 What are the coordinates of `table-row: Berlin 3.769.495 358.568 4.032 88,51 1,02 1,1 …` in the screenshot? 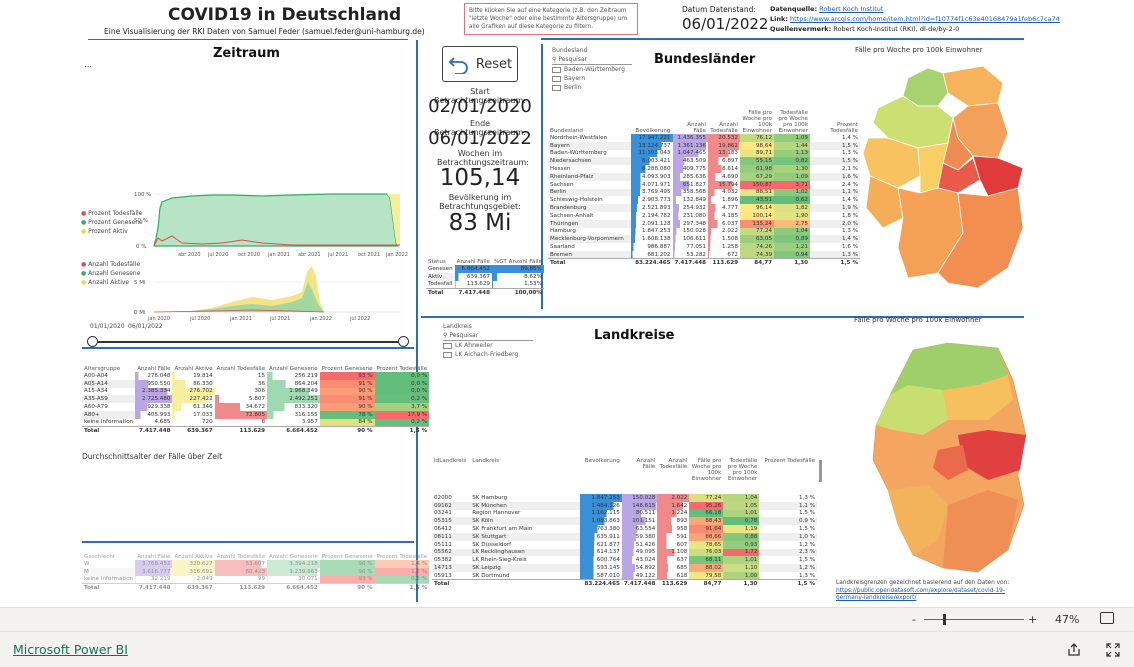 It's located at (704, 192).